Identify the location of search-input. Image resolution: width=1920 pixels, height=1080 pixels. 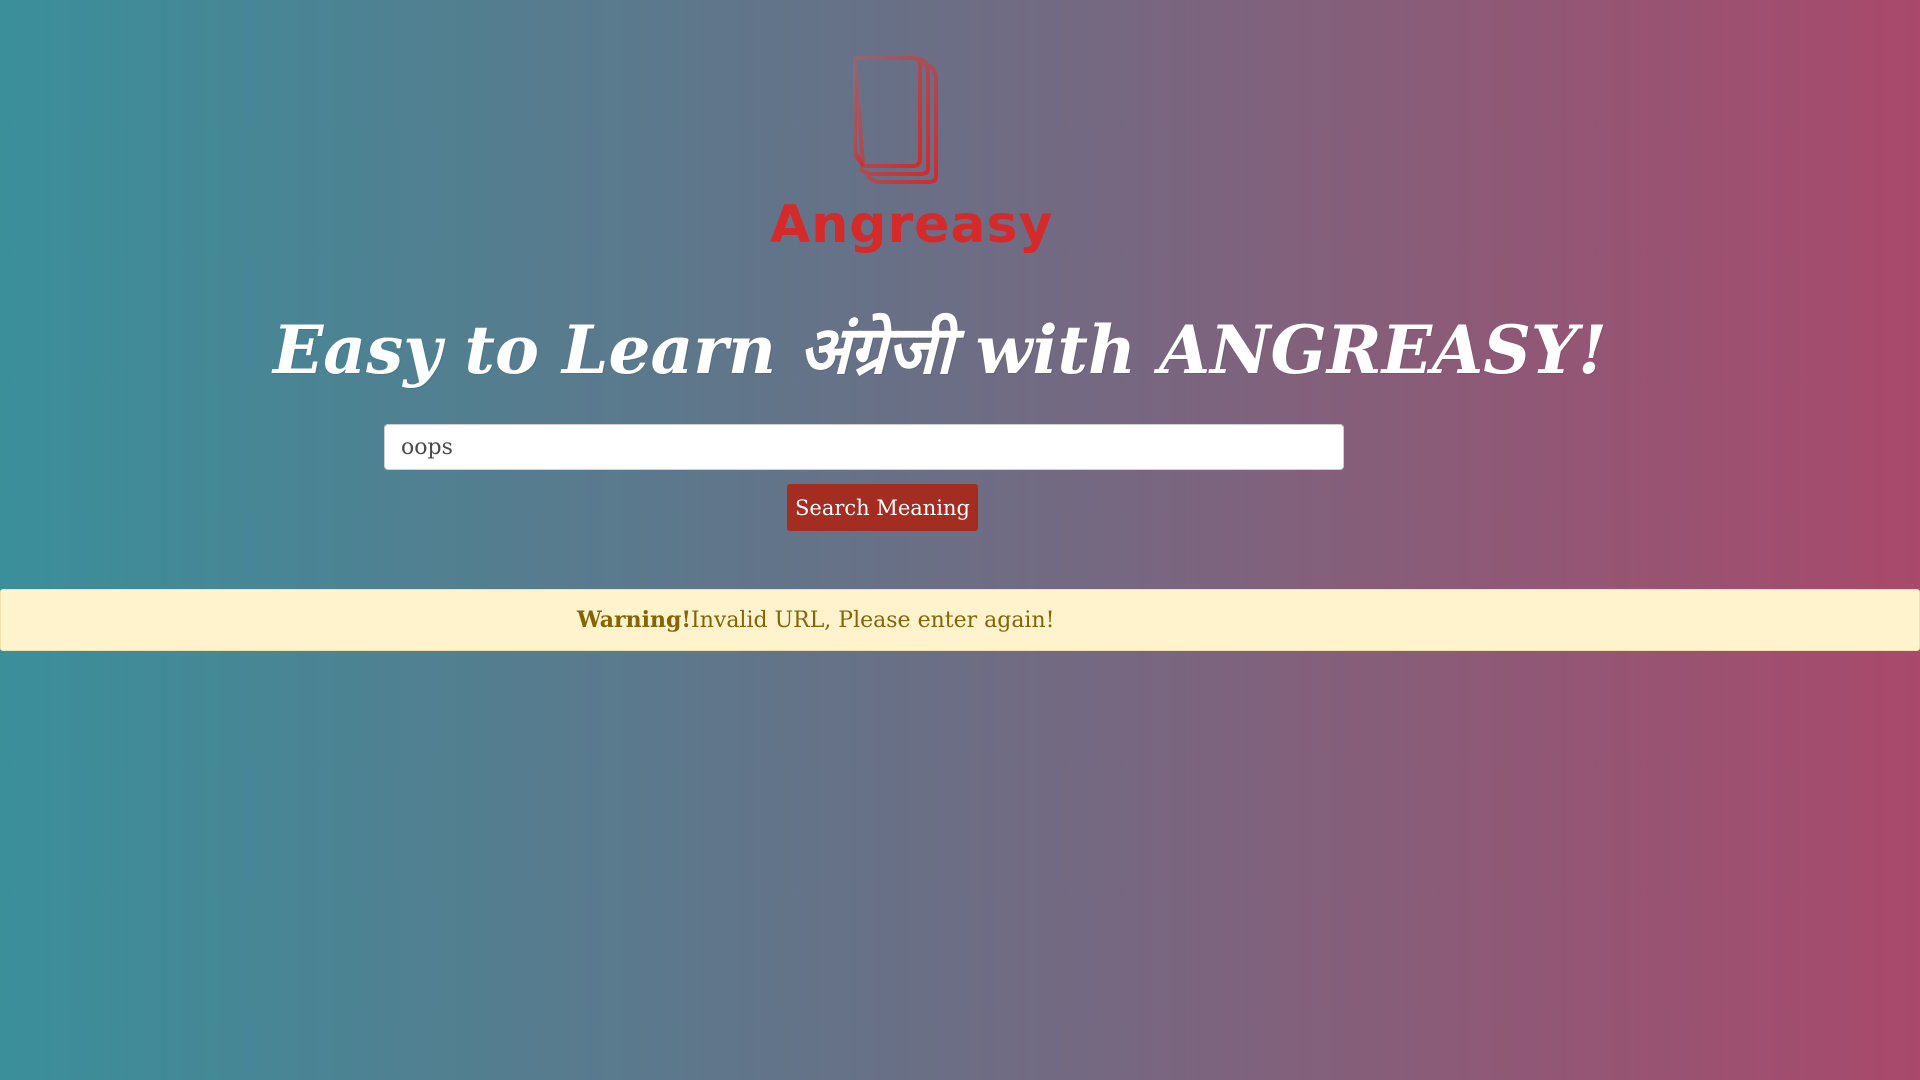
(864, 447).